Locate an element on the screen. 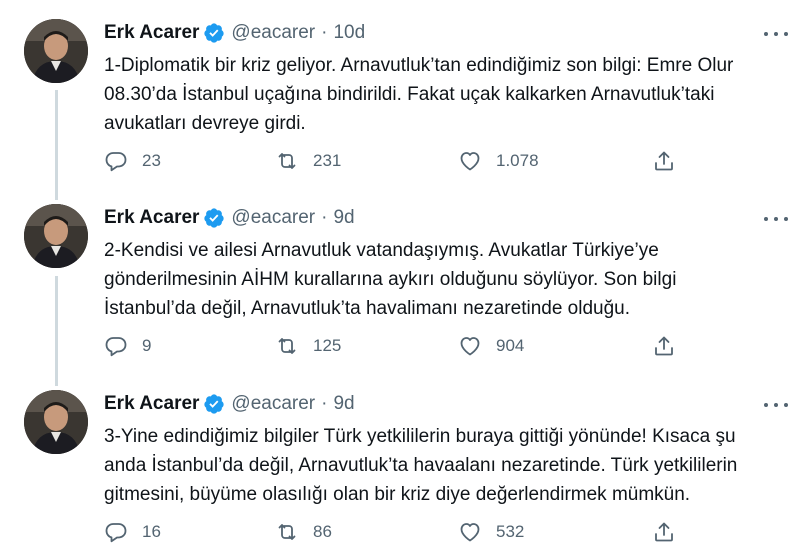 This screenshot has height=556, width=810. like-count: 904 is located at coordinates (510, 345).